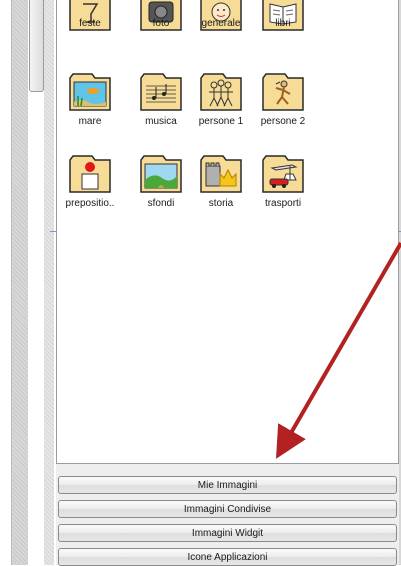 The width and height of the screenshot is (401, 566). Describe the element at coordinates (283, 174) in the screenshot. I see `folder-trasporti-icon` at that location.